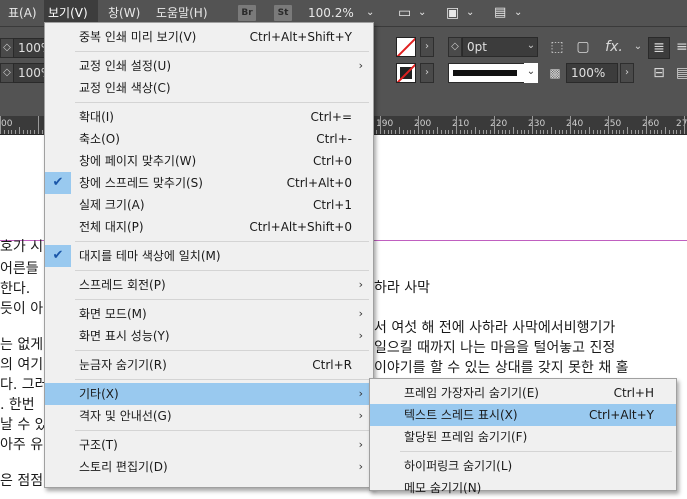  I want to click on distribute-icon: ▤, so click(681, 73).